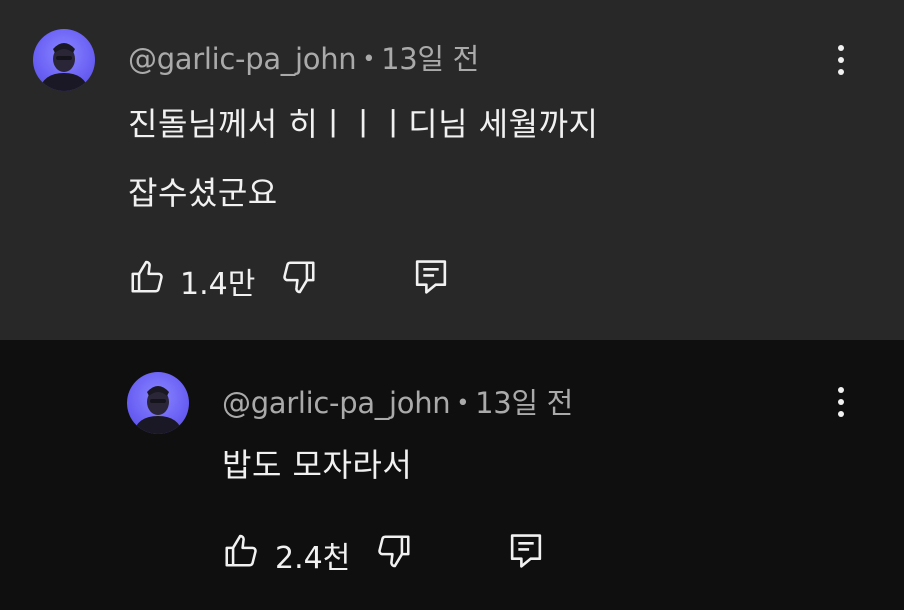  Describe the element at coordinates (363, 124) in the screenshot. I see `comment-text-line: 진돌님께서 히ㅣㅣㅣ디님 세월까지` at that location.